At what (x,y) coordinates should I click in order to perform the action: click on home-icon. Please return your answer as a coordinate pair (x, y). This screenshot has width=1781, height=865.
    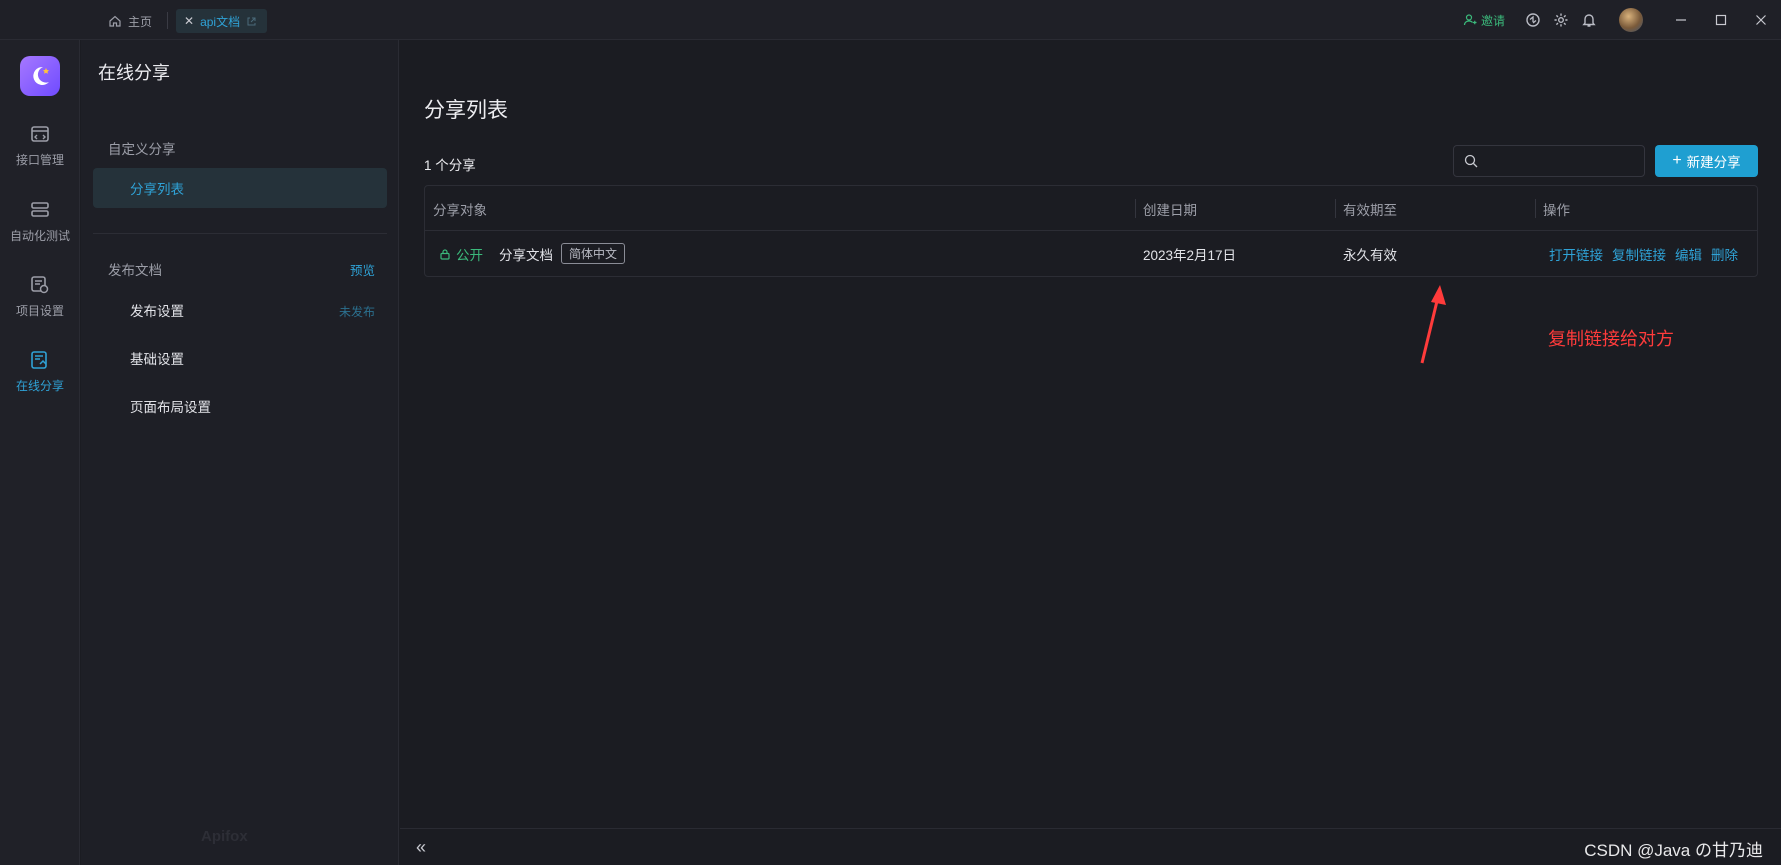
    Looking at the image, I should click on (115, 21).